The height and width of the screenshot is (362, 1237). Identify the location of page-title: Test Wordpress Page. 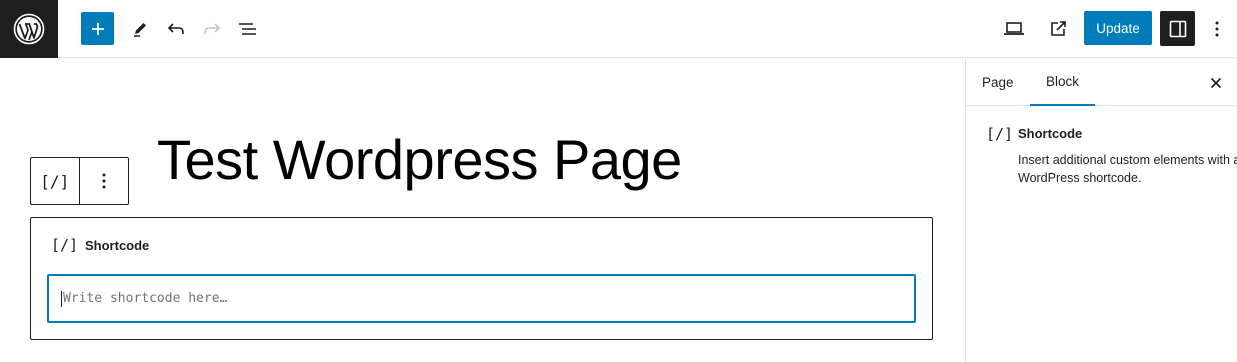
(419, 160).